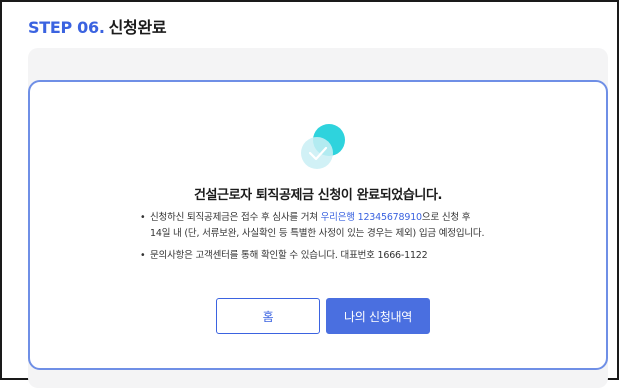 This screenshot has height=388, width=619. Describe the element at coordinates (137, 27) in the screenshot. I see `step-name: 신청완료` at that location.